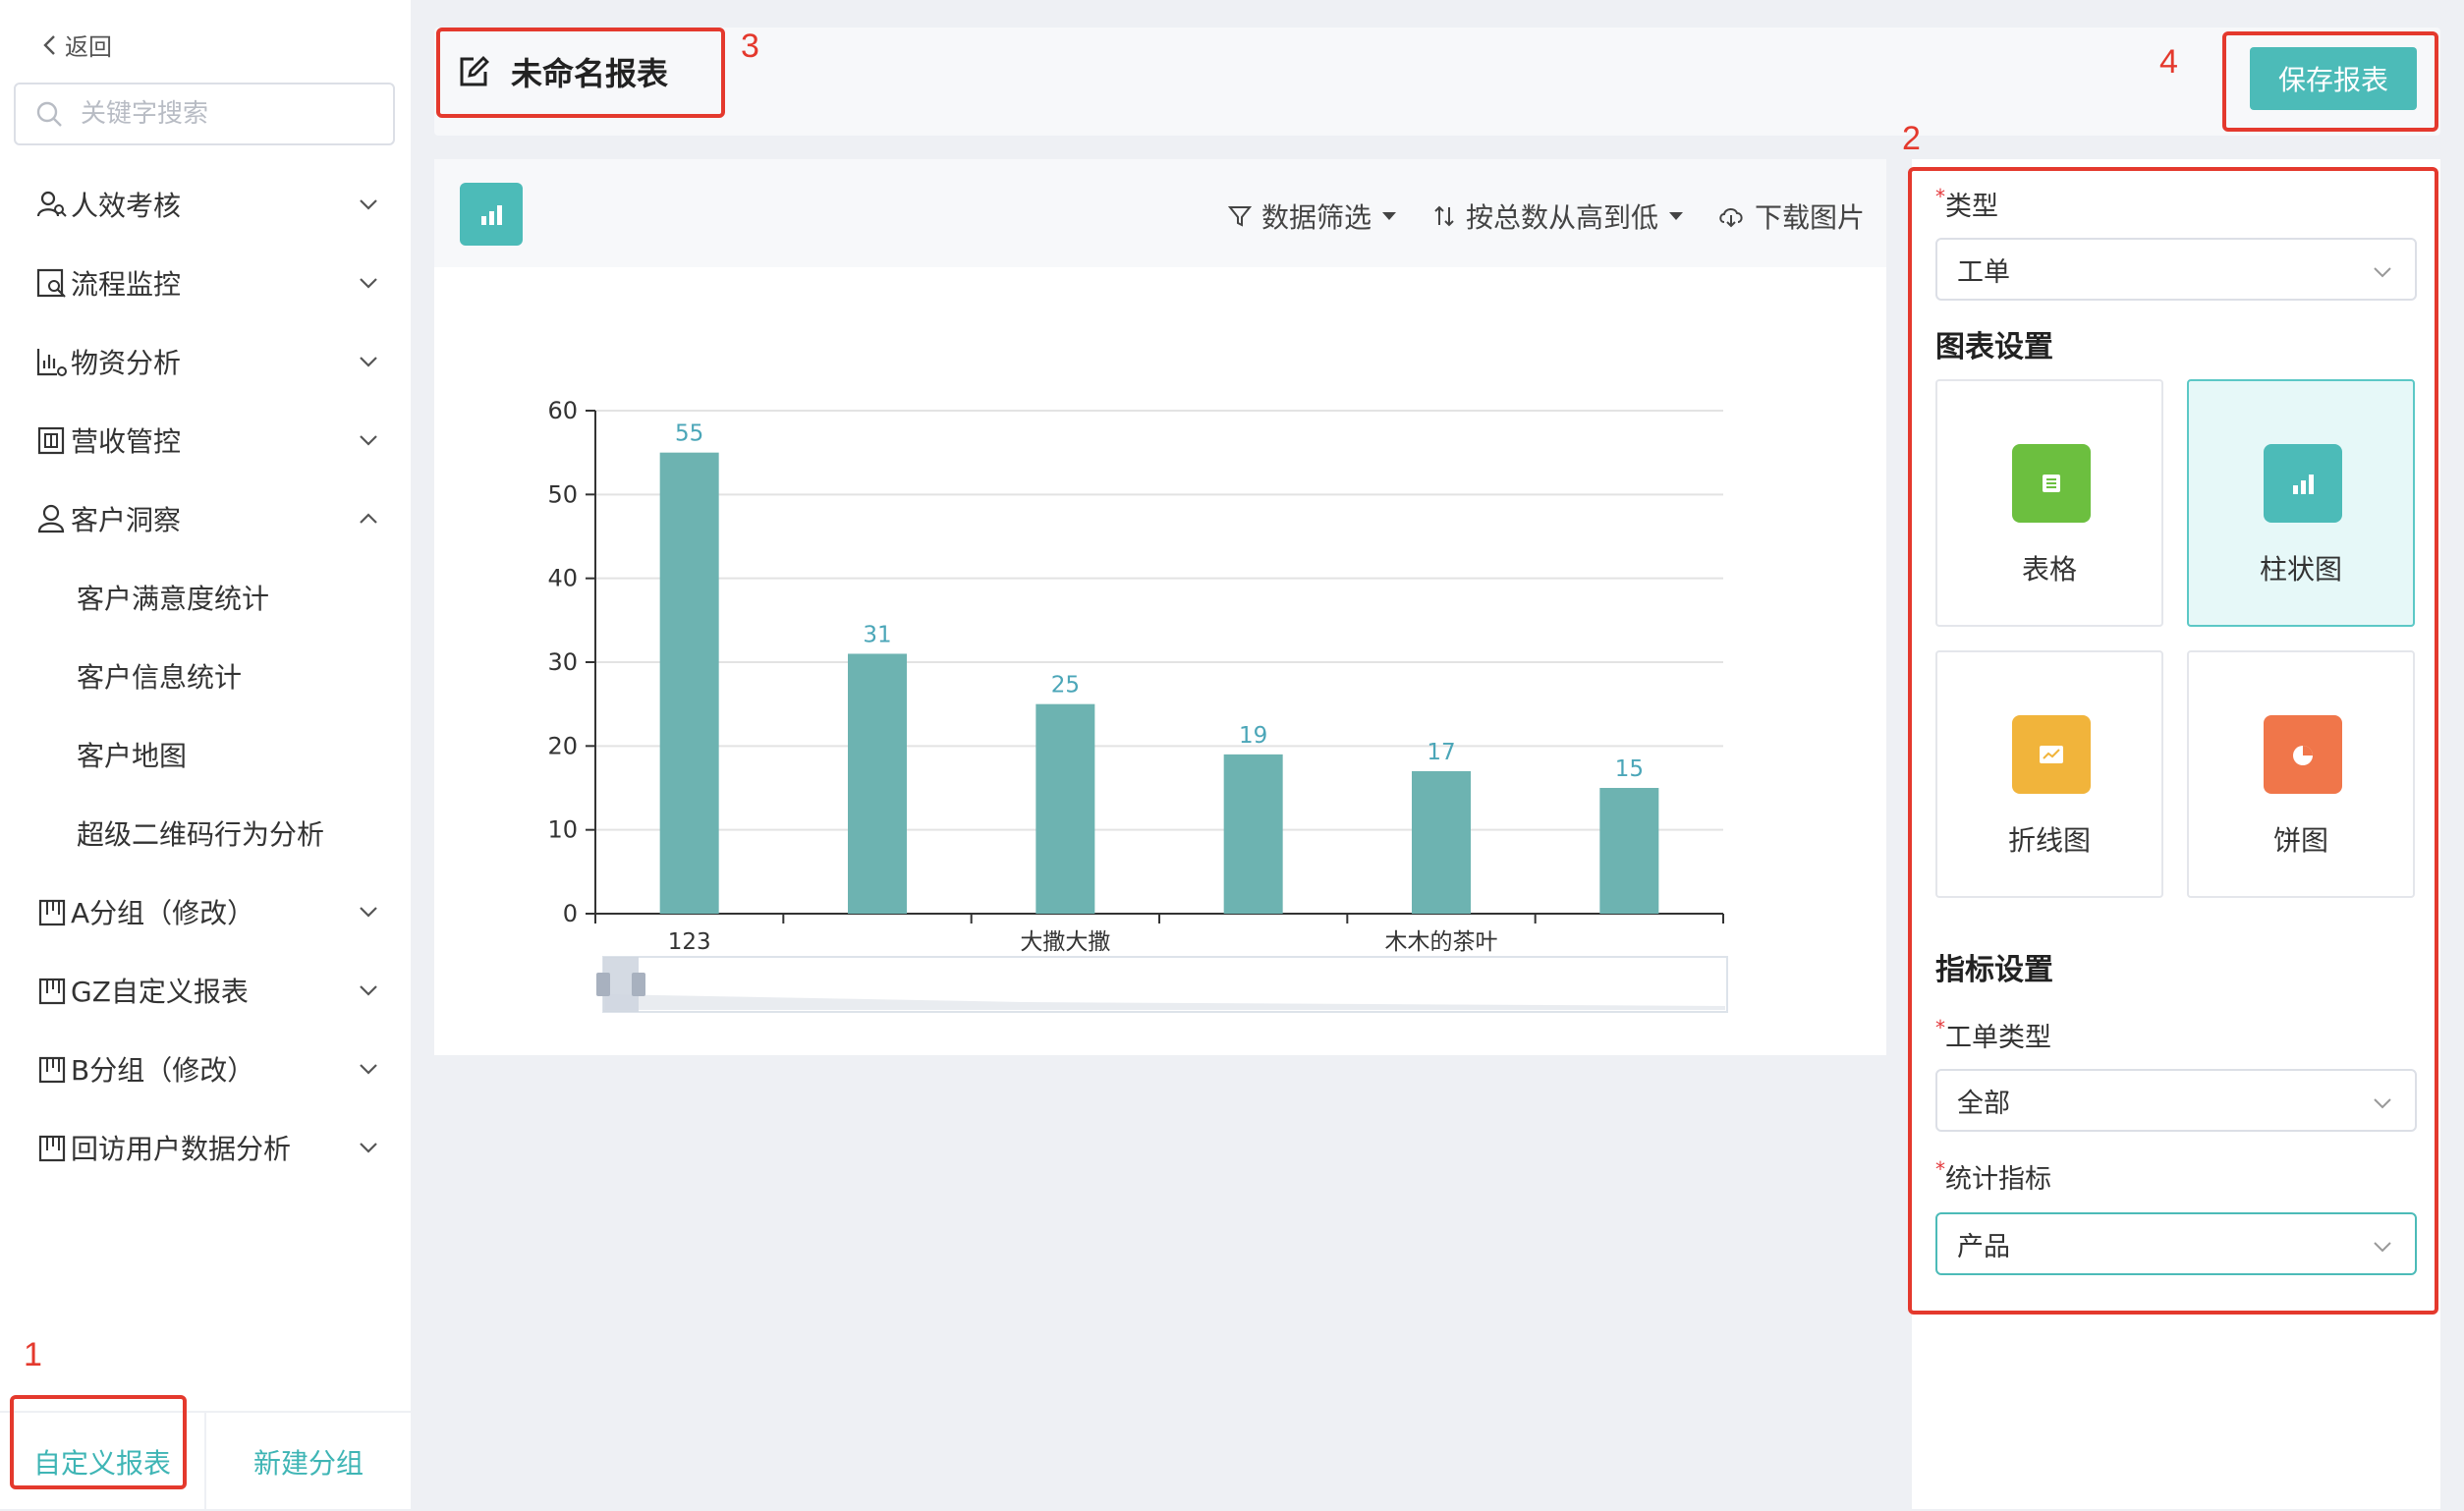  I want to click on sidebar-item-group-b: B分组（修改）, so click(207, 1068).